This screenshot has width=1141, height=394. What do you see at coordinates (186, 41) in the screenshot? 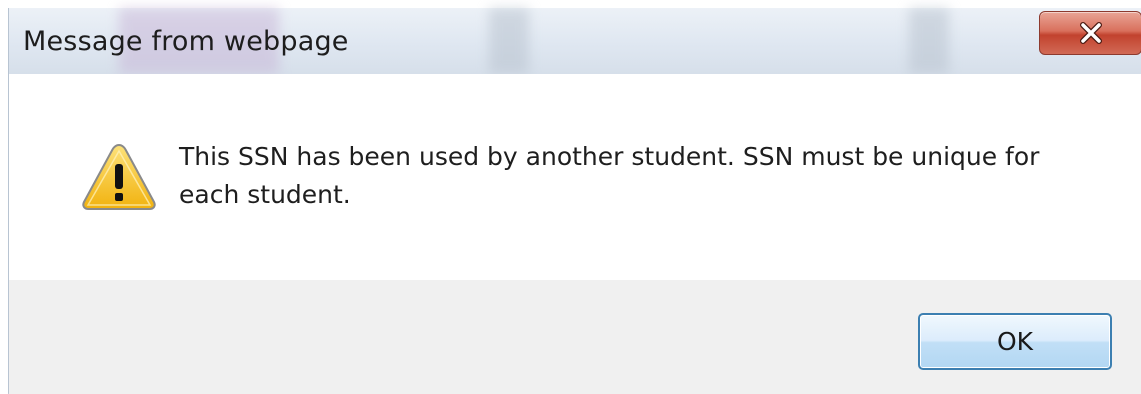
I see `dialog-title: Message from webpage` at bounding box center [186, 41].